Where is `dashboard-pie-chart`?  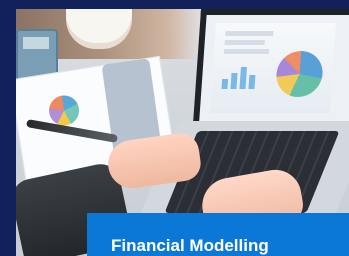
dashboard-pie-chart is located at coordinates (299, 74).